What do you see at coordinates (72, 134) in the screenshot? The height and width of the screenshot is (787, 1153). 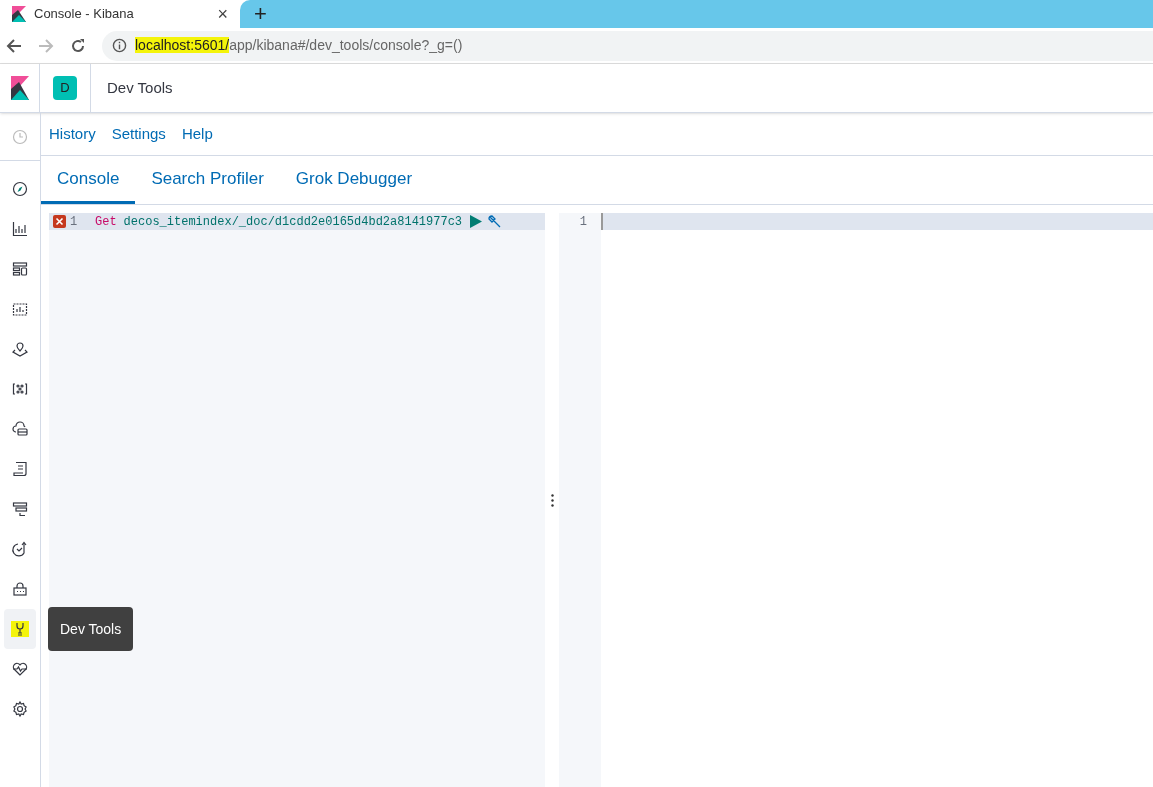 I see `menu-link: History` at bounding box center [72, 134].